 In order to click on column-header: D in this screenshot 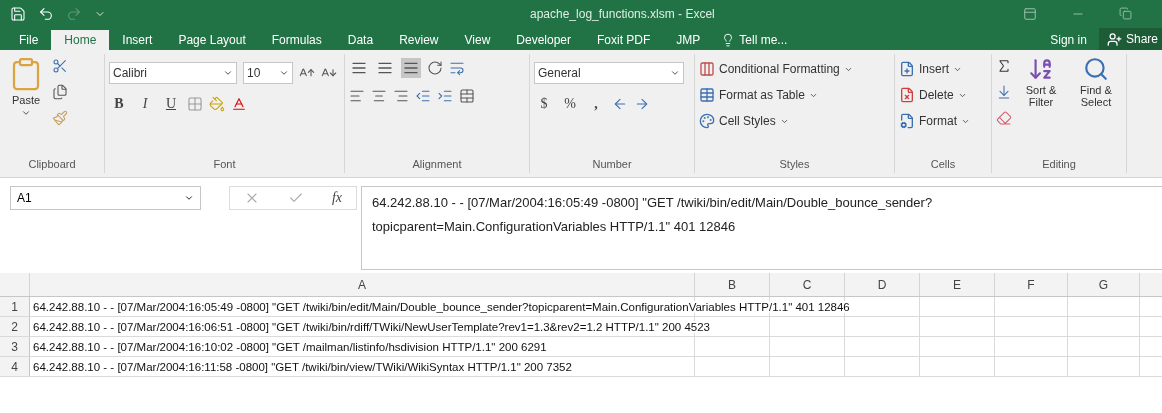, I will do `click(882, 284)`.